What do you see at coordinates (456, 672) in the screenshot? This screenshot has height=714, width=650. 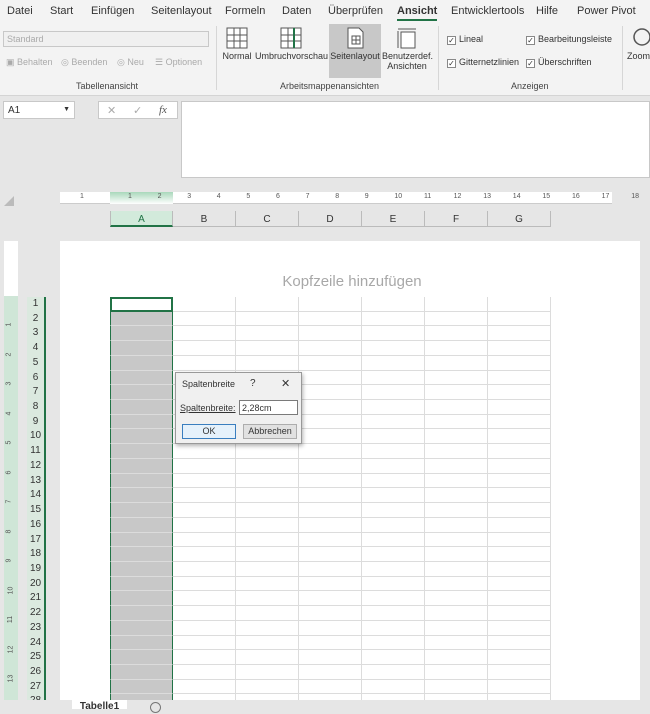 I see `cell-F26` at bounding box center [456, 672].